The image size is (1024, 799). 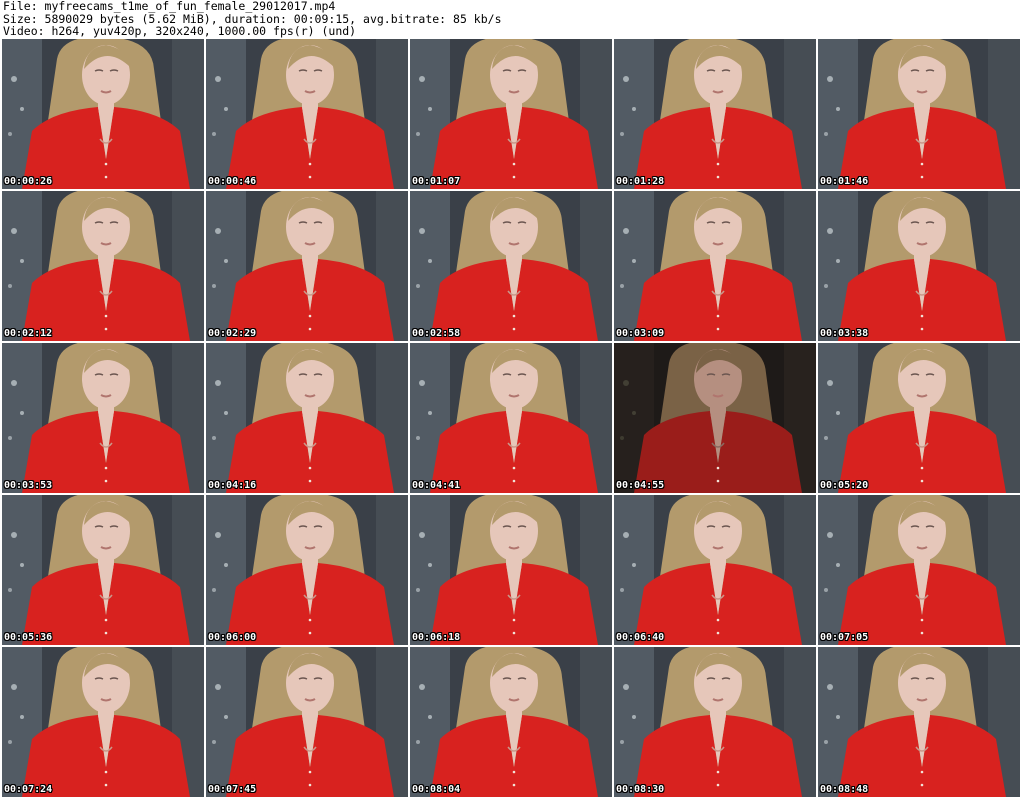 What do you see at coordinates (232, 485) in the screenshot?
I see `timestamp-label: 00:04:16` at bounding box center [232, 485].